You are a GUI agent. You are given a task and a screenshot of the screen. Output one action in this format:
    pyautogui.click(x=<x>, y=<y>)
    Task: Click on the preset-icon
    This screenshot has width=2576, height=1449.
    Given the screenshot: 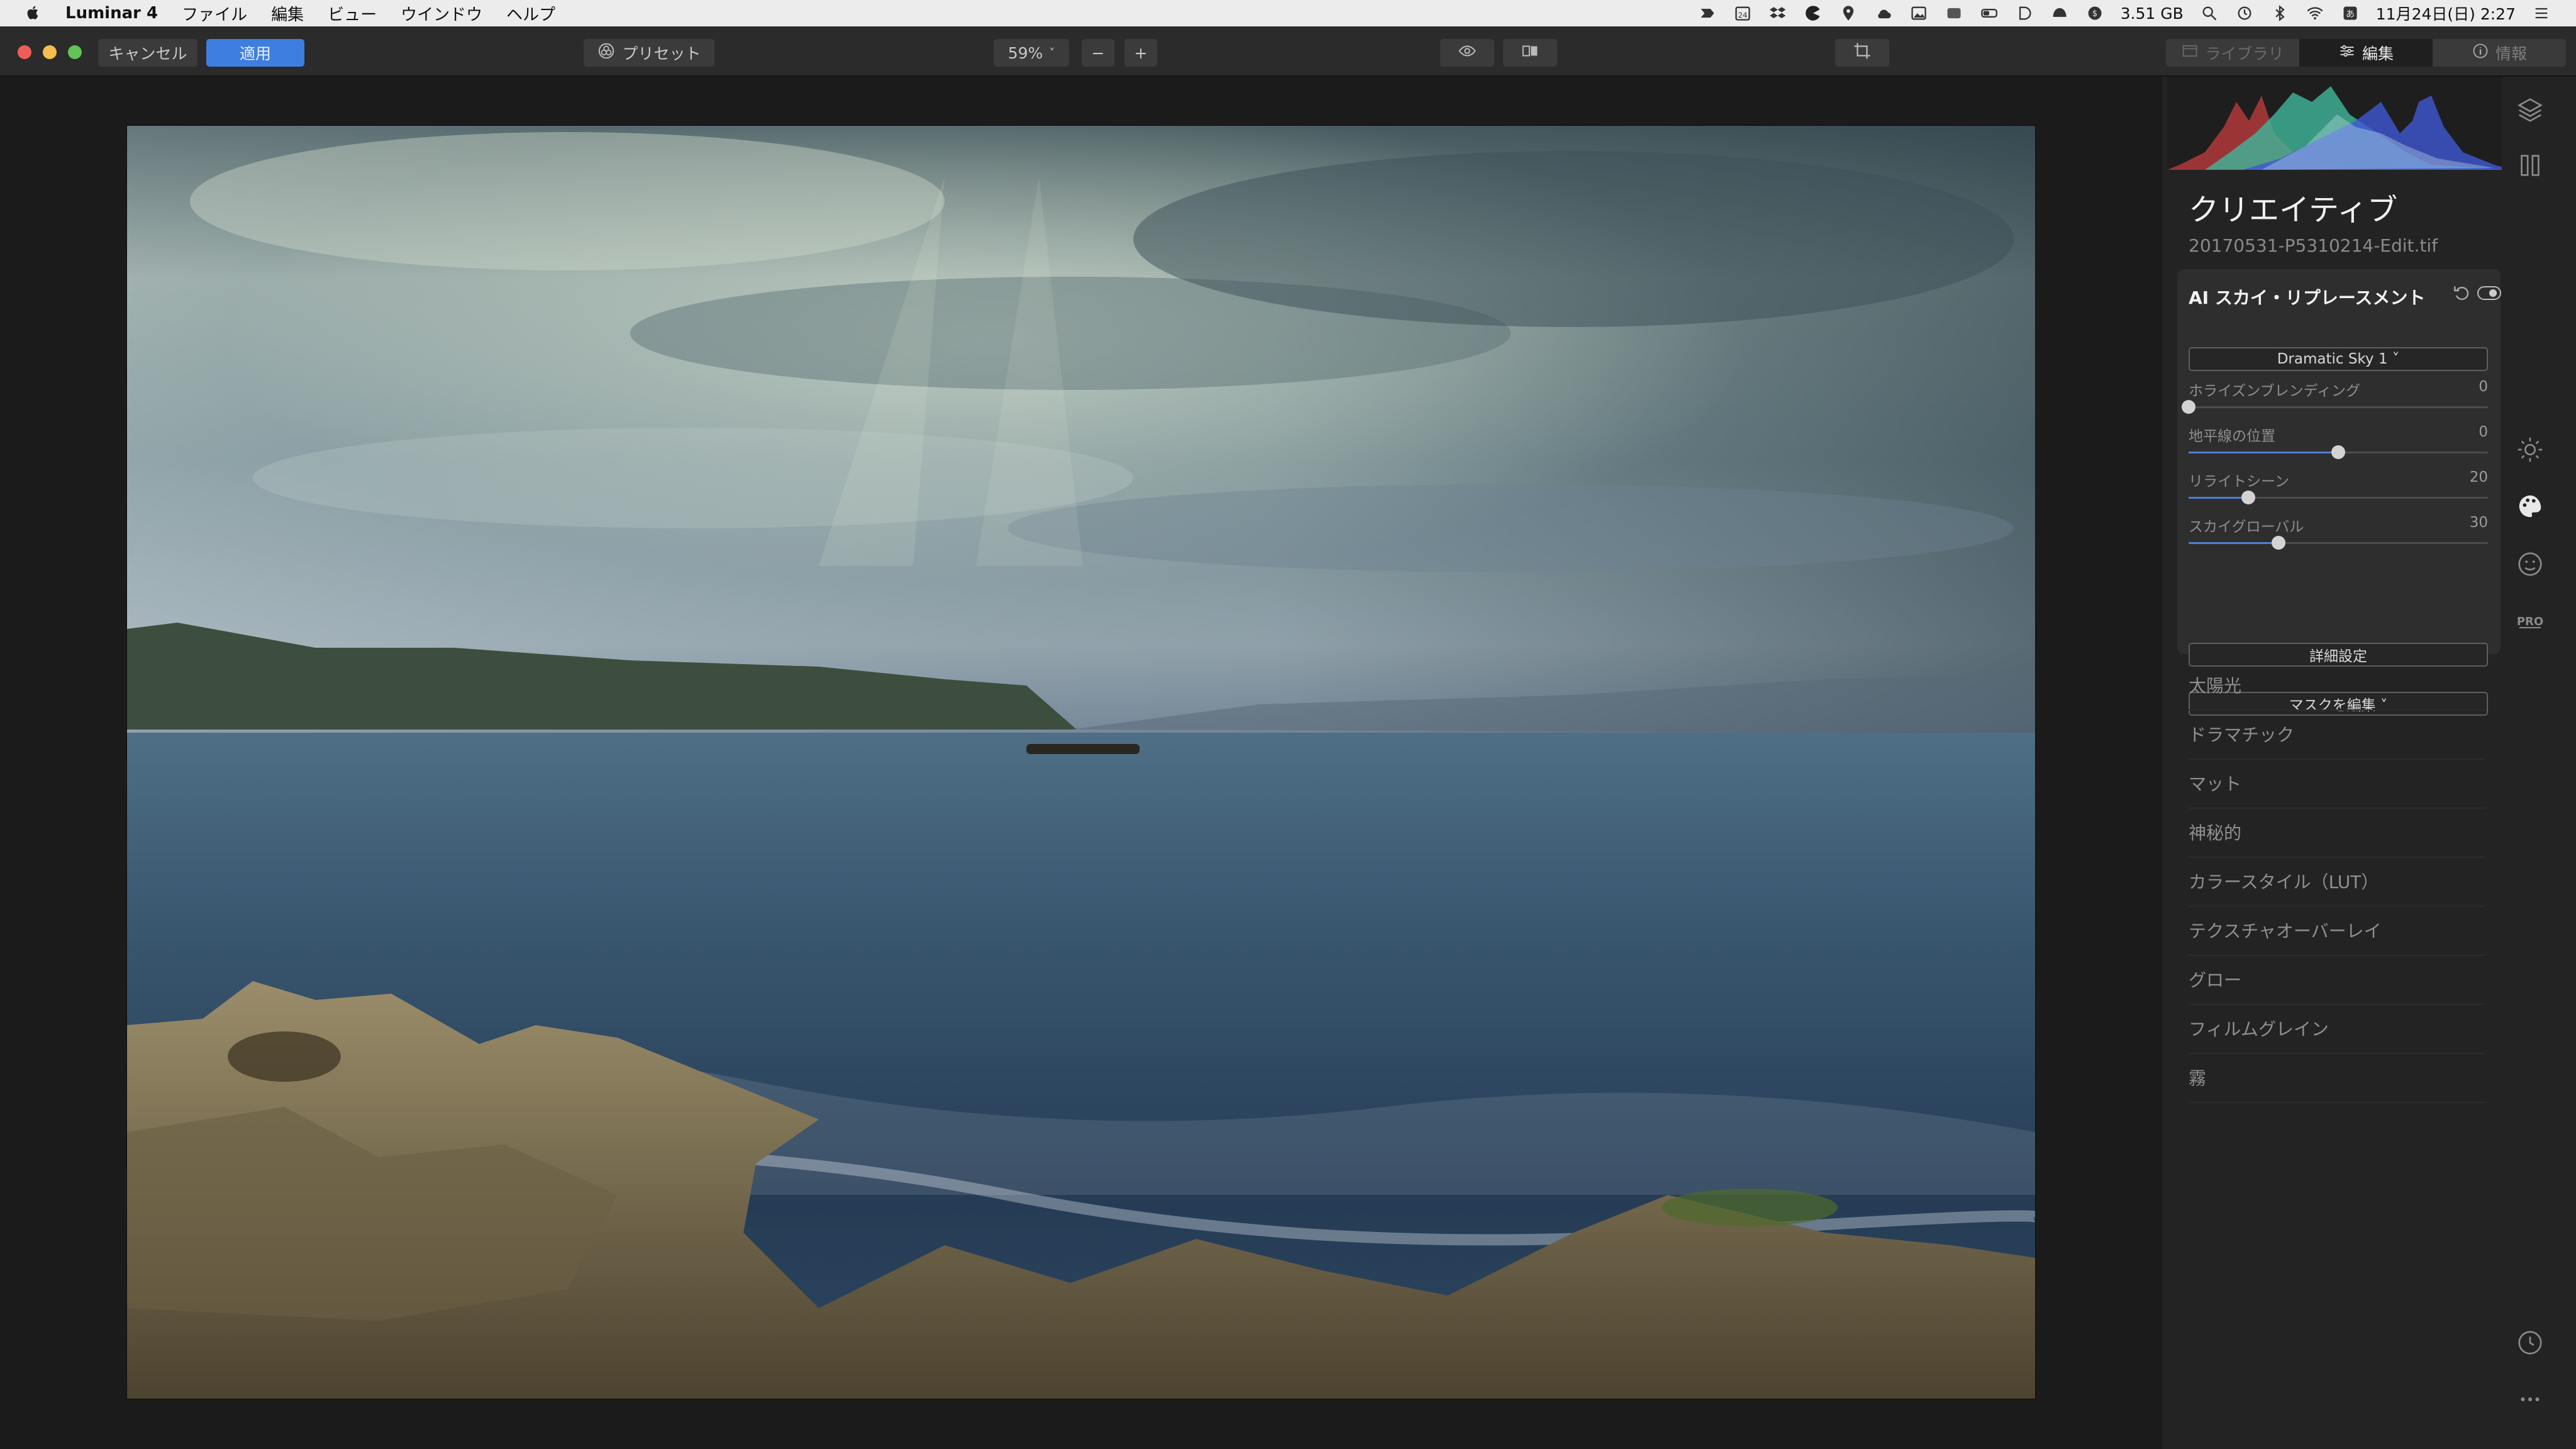 What is the action you would take?
    pyautogui.click(x=606, y=53)
    